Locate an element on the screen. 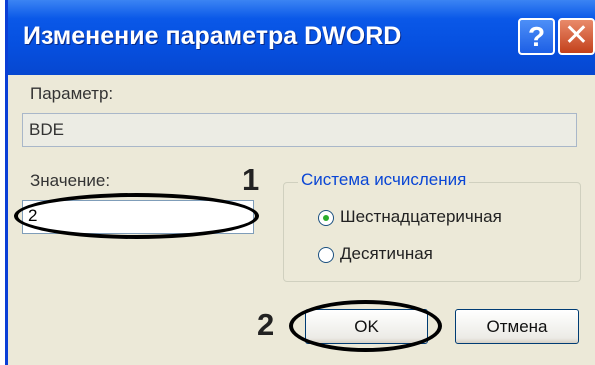 The image size is (595, 365). cancel-button: Отмена is located at coordinates (517, 326).